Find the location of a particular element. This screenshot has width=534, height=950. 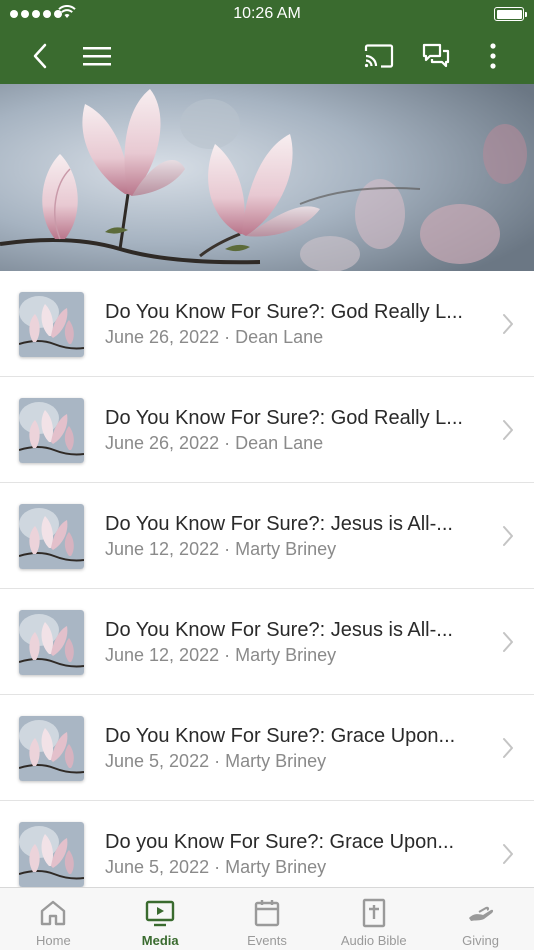

tab-label: Audio Bible is located at coordinates (373, 940).